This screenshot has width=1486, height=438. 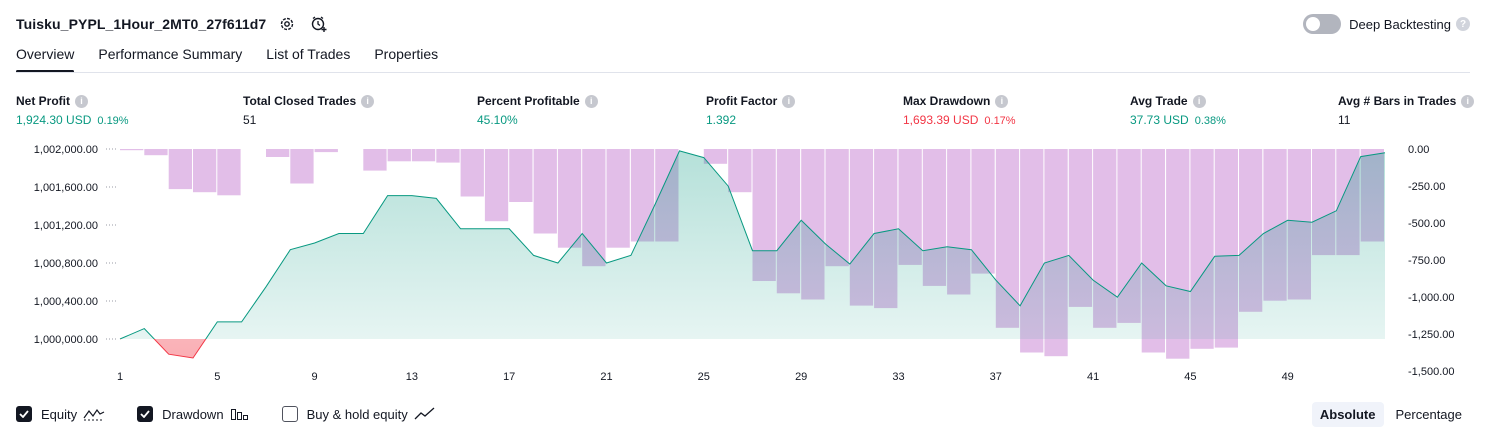 What do you see at coordinates (1426, 224) in the screenshot?
I see `right-axis-tick-label: -500.00` at bounding box center [1426, 224].